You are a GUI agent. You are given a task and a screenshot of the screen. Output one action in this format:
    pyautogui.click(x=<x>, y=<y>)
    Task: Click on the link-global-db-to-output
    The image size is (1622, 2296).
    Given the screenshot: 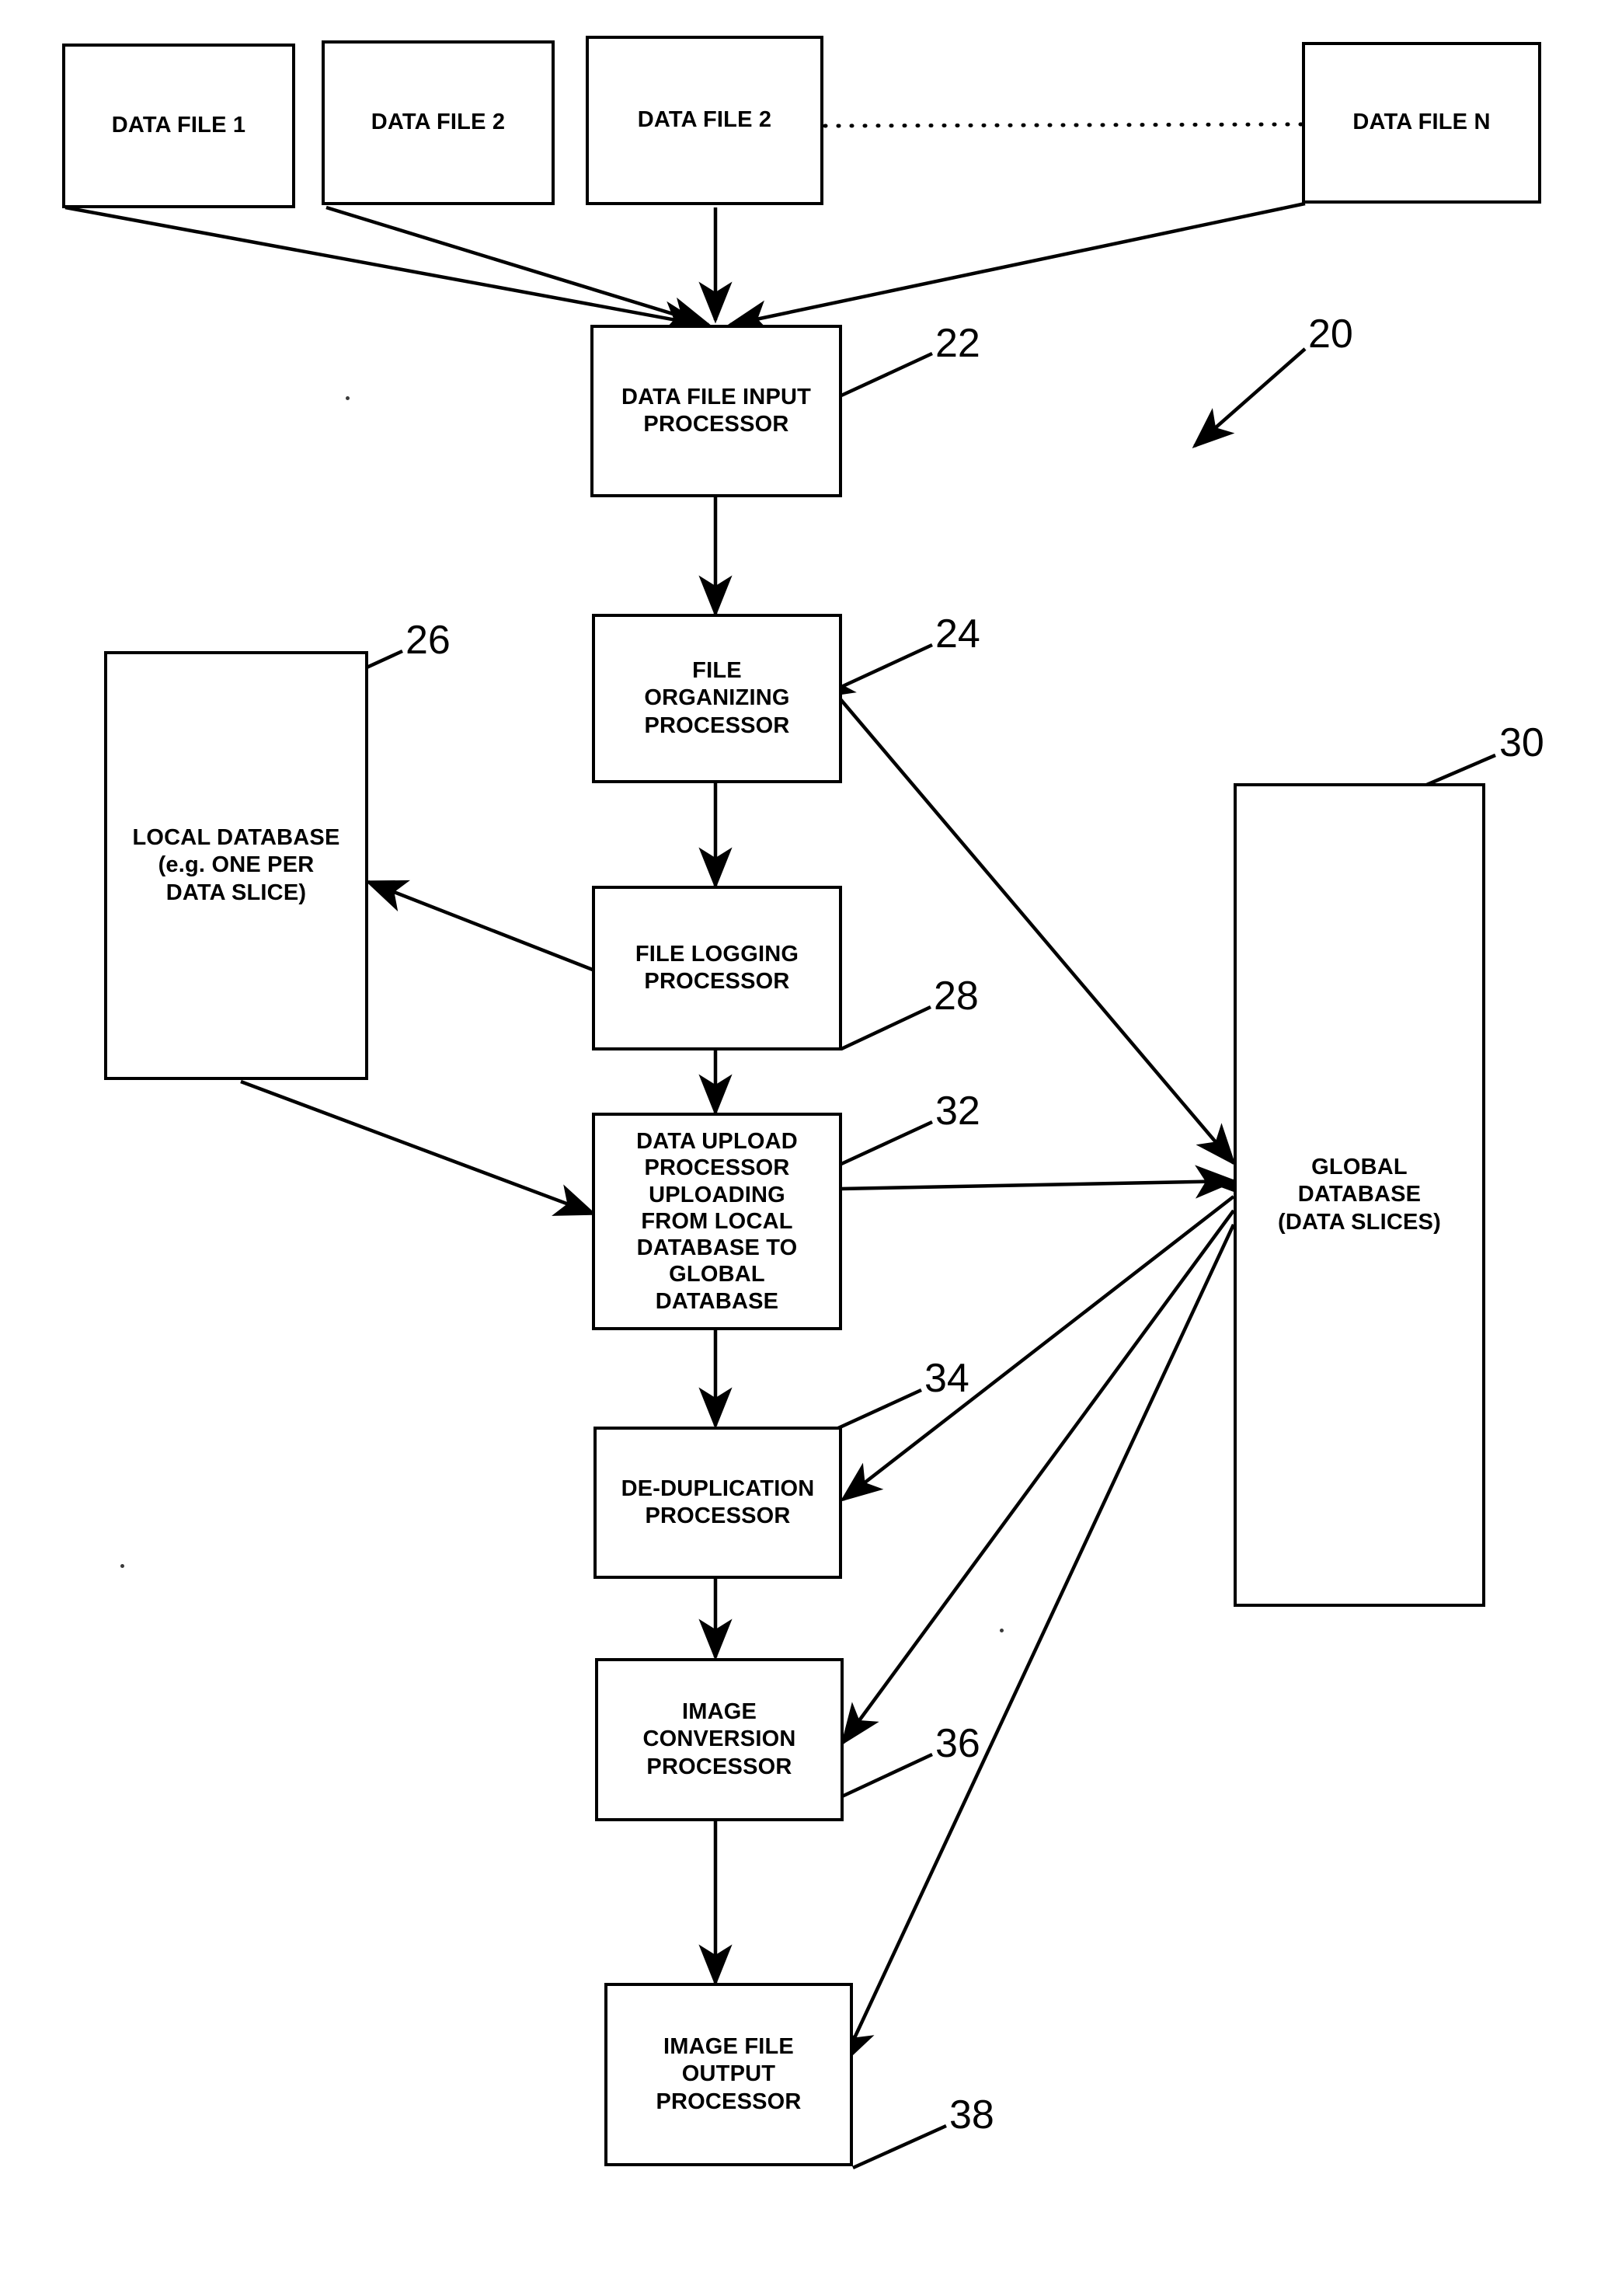 What is the action you would take?
    pyautogui.click(x=1038, y=1645)
    